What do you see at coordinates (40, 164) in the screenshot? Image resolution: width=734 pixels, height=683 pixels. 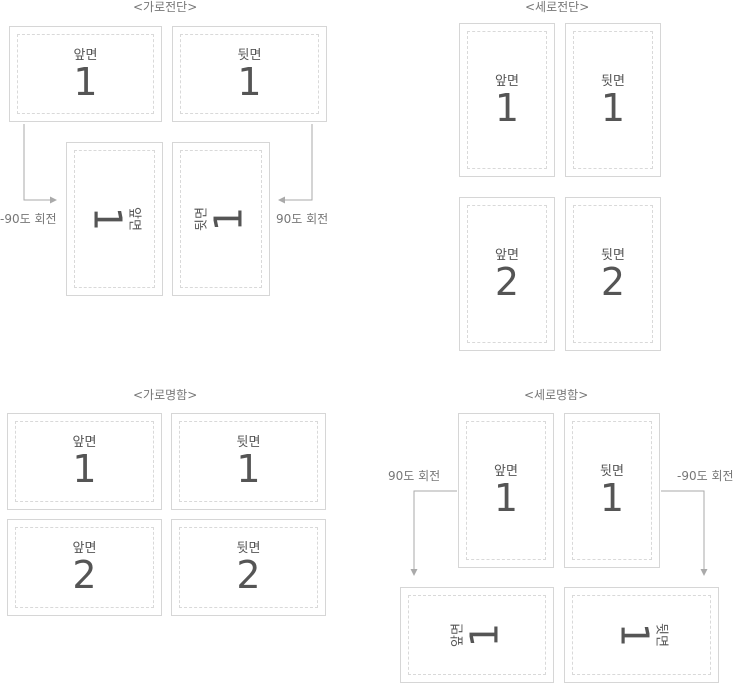 I see `arrow-left-down-right` at bounding box center [40, 164].